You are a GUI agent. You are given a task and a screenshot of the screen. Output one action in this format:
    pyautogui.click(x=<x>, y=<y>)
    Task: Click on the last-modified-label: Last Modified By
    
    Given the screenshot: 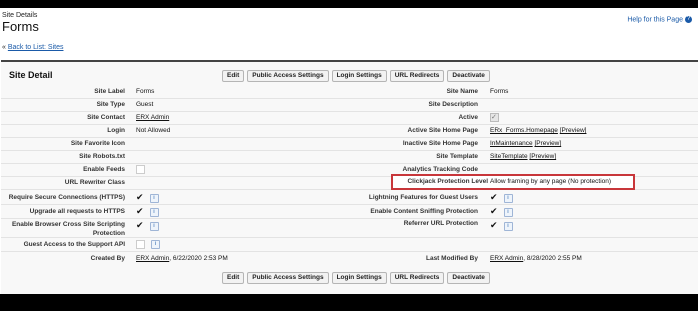 What is the action you would take?
    pyautogui.click(x=451, y=258)
    